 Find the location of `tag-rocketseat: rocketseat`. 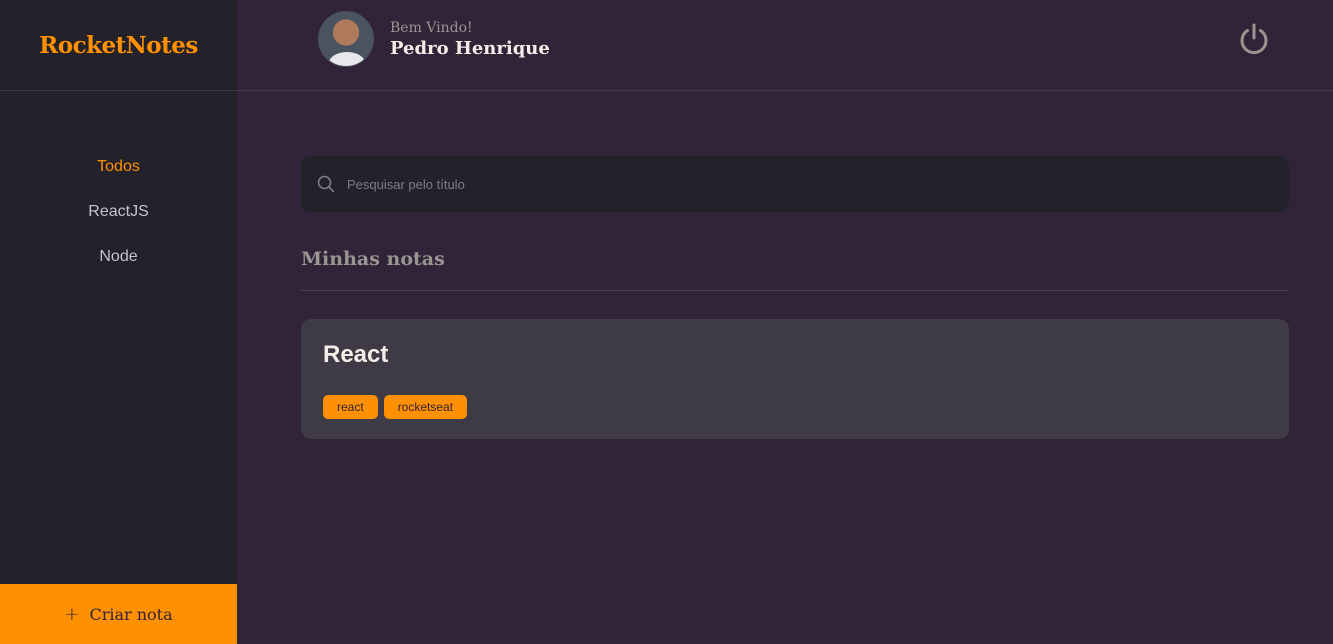

tag-rocketseat: rocketseat is located at coordinates (425, 407).